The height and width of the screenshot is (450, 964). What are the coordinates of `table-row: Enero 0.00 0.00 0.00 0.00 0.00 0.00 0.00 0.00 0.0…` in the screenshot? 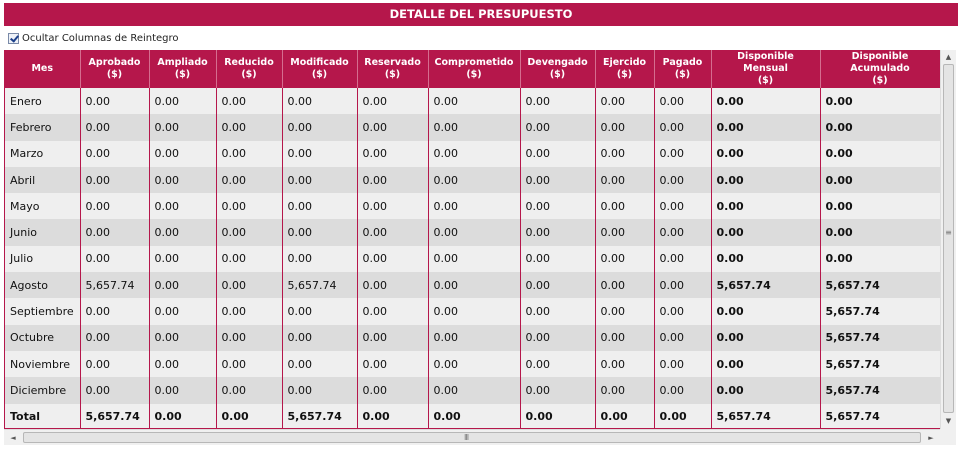 It's located at (472, 101).